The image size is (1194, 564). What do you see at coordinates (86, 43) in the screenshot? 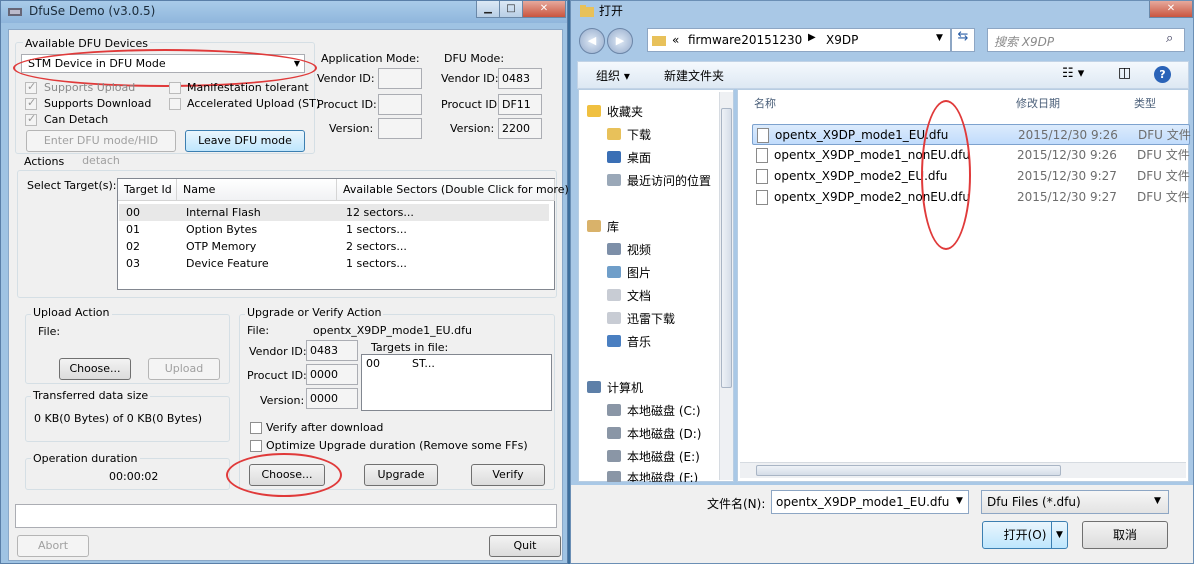
I see `available-devices-label: Available DFU Devices` at bounding box center [86, 43].